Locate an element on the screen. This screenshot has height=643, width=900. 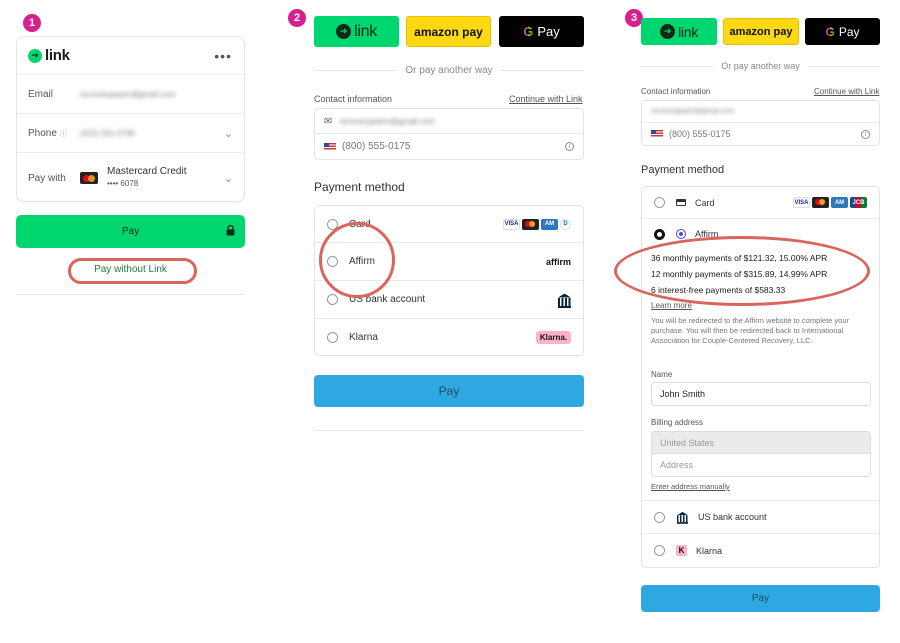
method-affirm: Affirm is located at coordinates (760, 234).